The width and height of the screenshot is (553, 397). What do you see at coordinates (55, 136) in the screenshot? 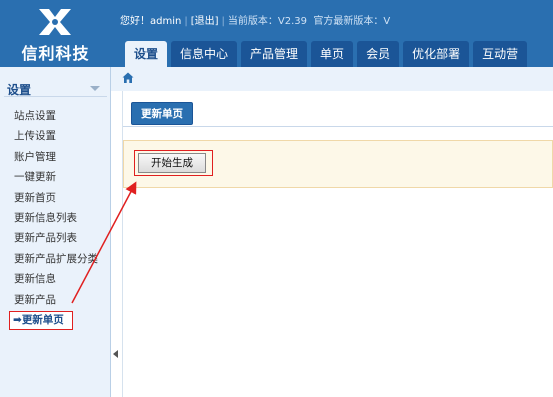
I see `sidebar-item-upload-settings: 上传设置` at bounding box center [55, 136].